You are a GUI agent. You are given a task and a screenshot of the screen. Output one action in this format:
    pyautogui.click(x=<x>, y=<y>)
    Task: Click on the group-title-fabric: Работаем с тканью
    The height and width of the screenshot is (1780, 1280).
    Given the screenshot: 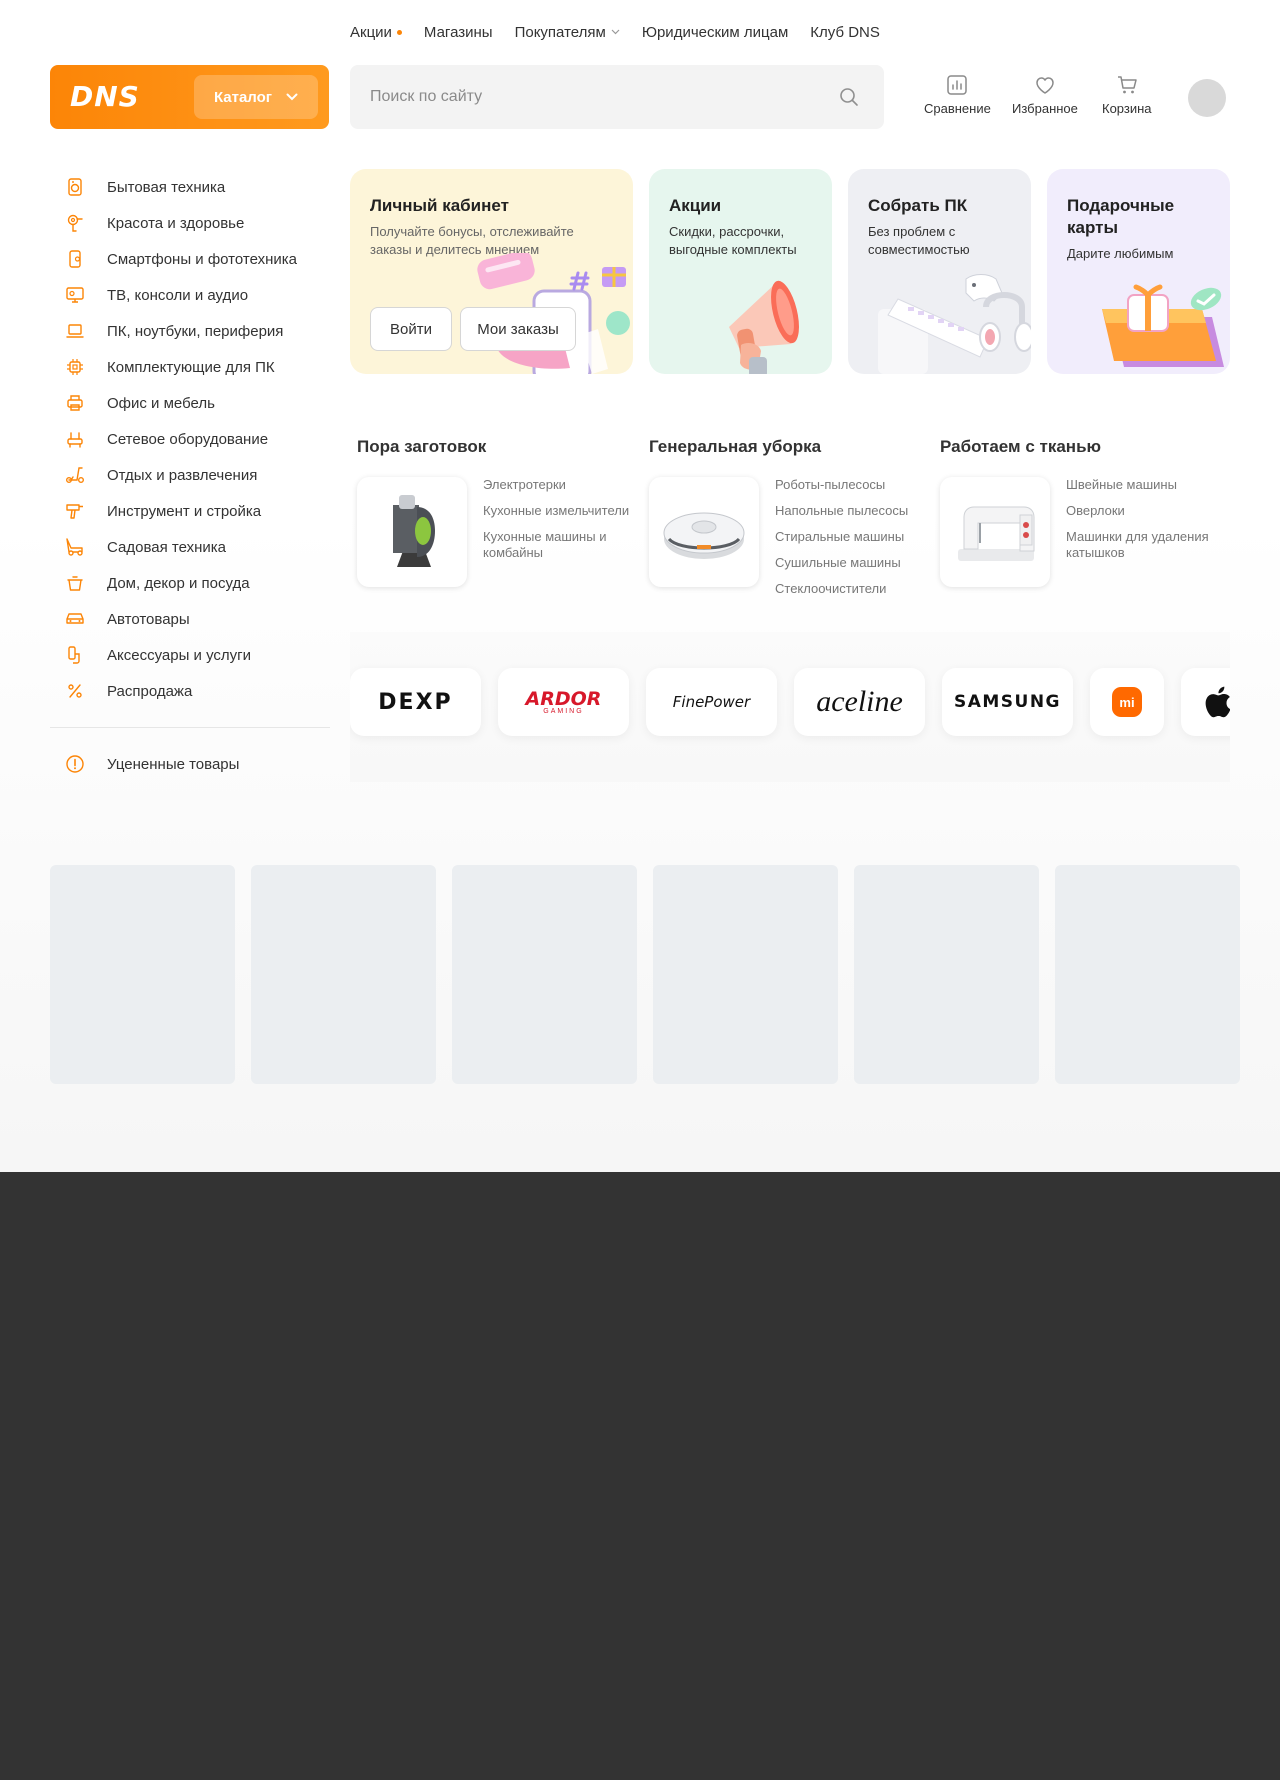 What is the action you would take?
    pyautogui.click(x=1020, y=447)
    